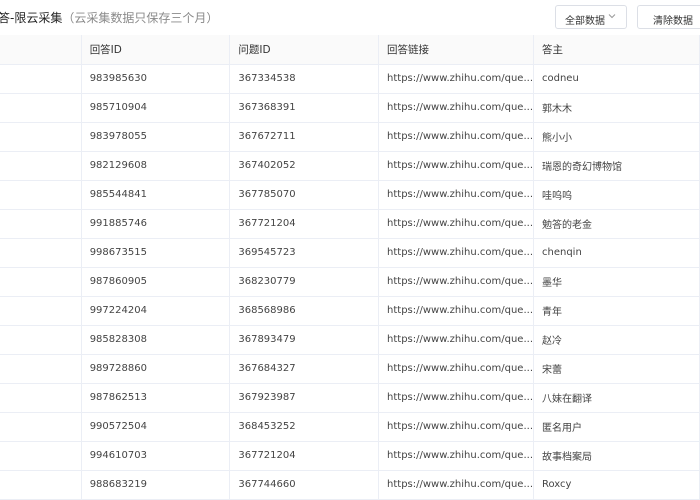 The height and width of the screenshot is (500, 700). Describe the element at coordinates (156, 311) in the screenshot. I see `cell-answer-id: 997224204` at that location.